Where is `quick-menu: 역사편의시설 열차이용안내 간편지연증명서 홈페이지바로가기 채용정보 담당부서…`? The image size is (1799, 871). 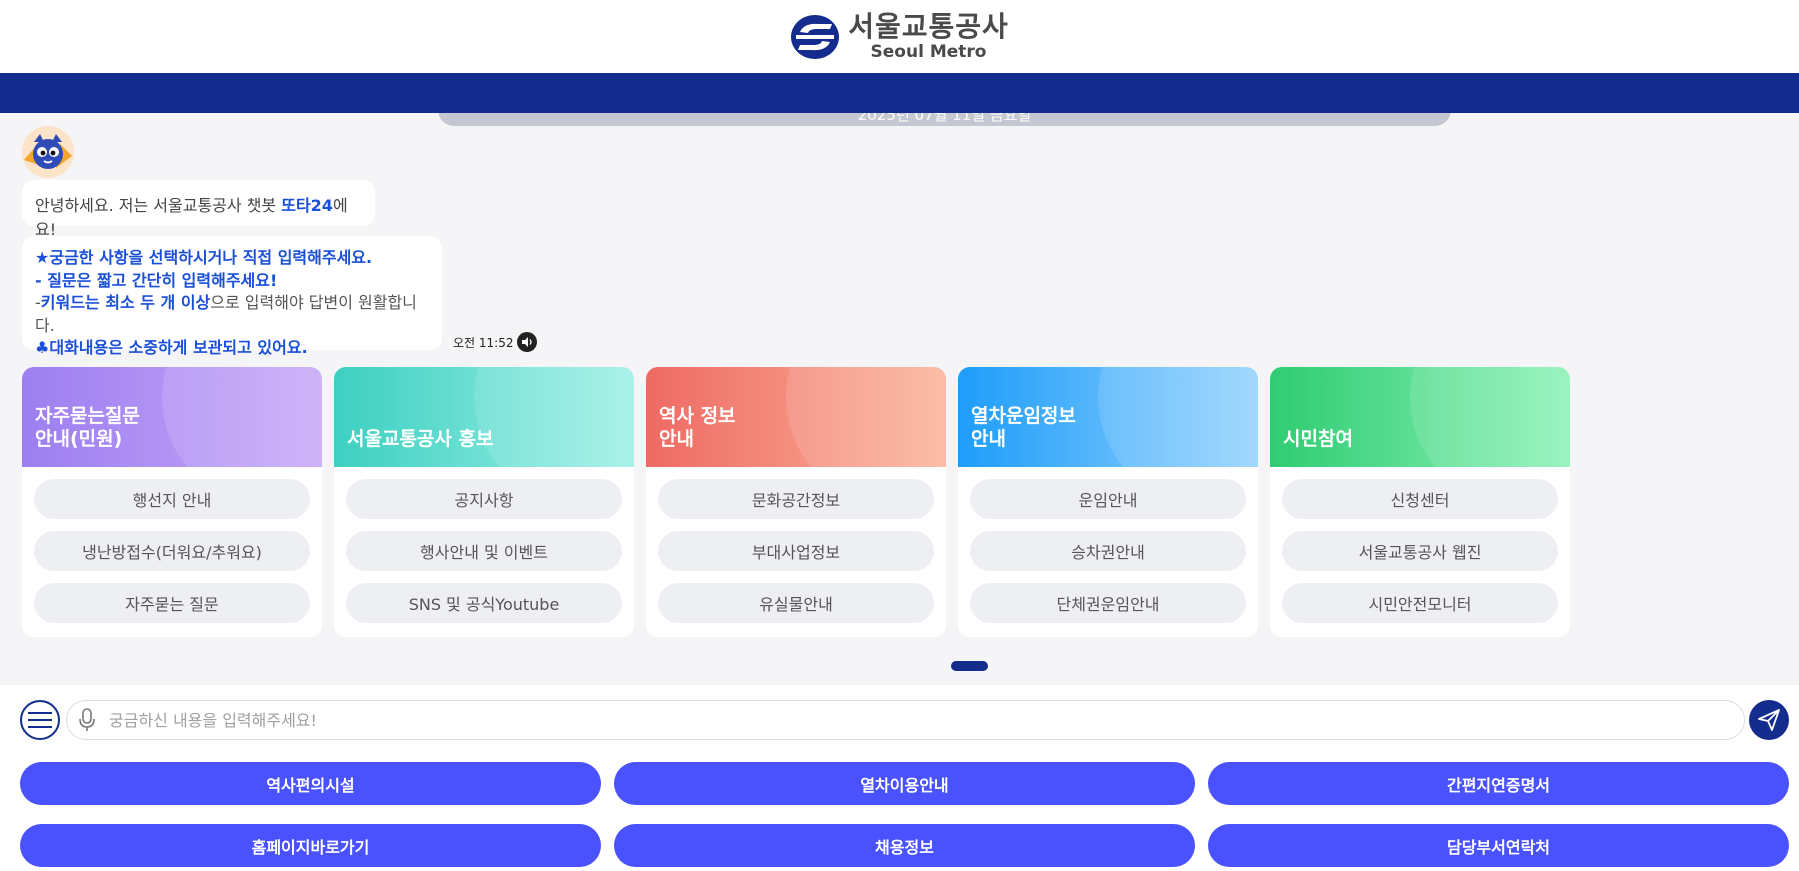 quick-menu: 역사편의시설 열차이용안내 간편지연증명서 홈페이지바로가기 채용정보 담당부서… is located at coordinates (905, 814).